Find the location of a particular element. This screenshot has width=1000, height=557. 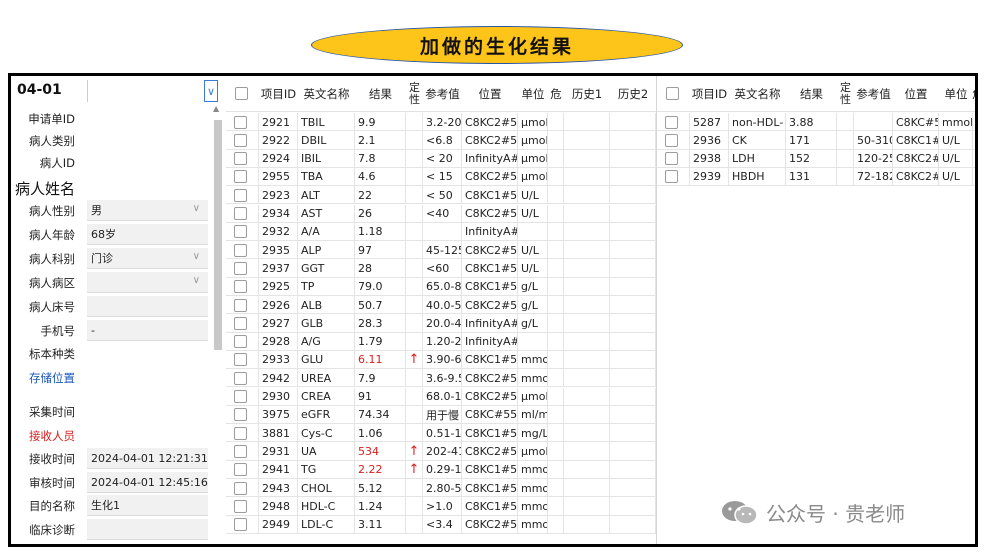

table-row: 2948HDL-C1.24 >1.0C8KC1#55mmol/L is located at coordinates (441, 506).